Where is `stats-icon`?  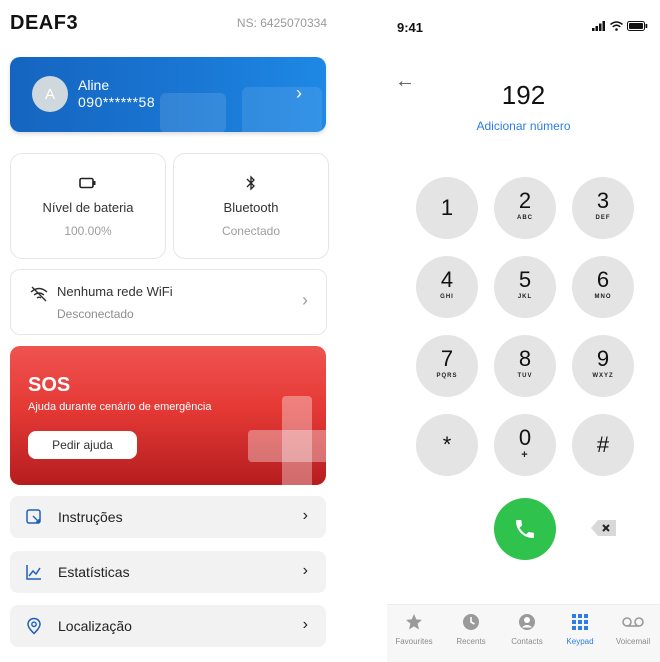
stats-icon is located at coordinates (34, 572).